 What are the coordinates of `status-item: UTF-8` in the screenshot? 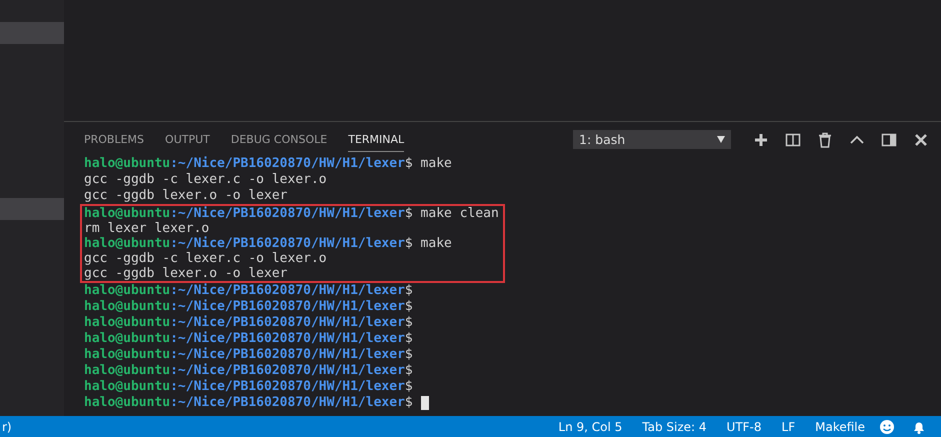 It's located at (744, 427).